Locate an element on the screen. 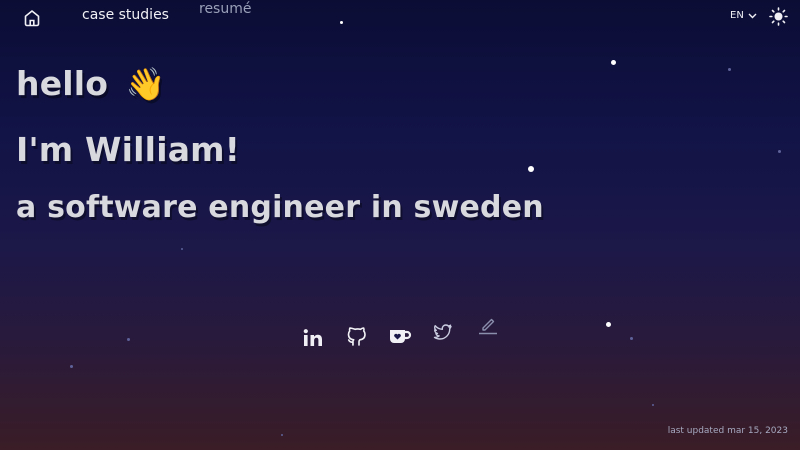  linkedin-icon is located at coordinates (312, 337).